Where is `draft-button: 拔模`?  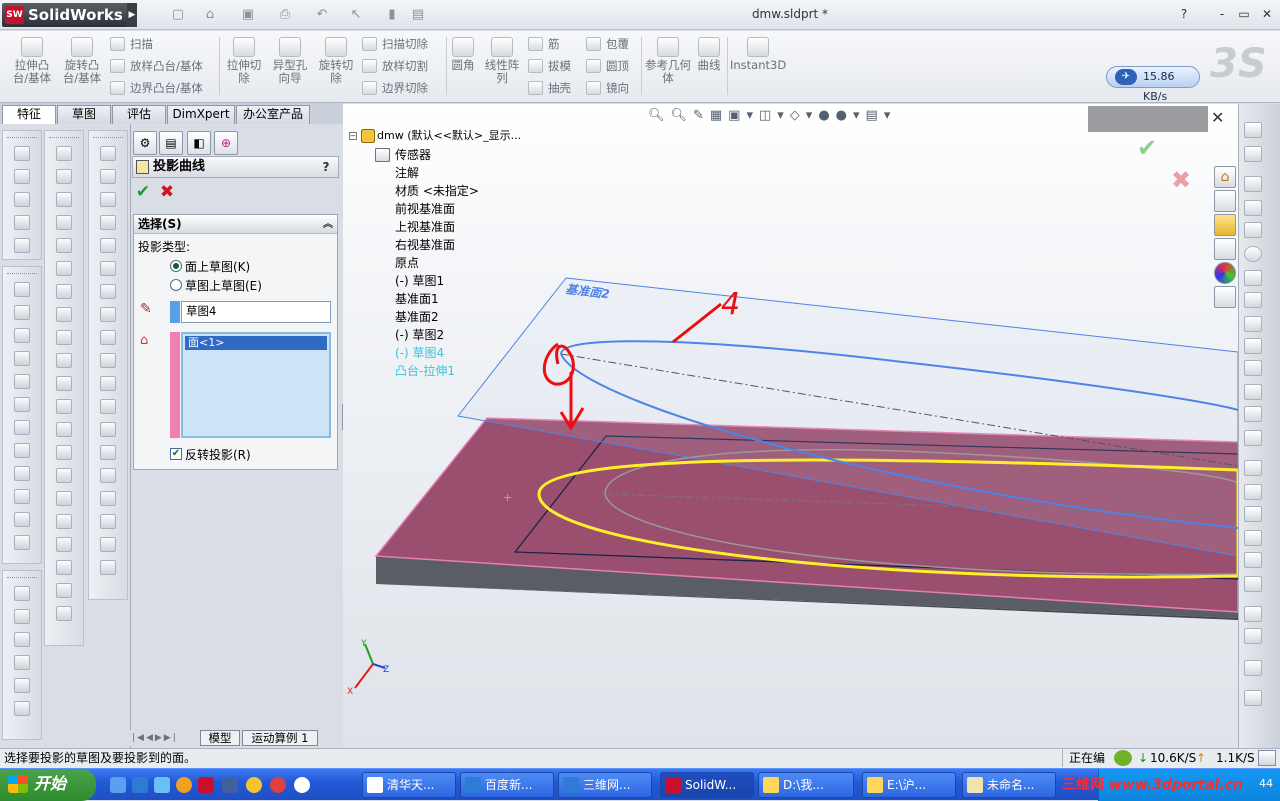
draft-button: 拔模 is located at coordinates (553, 66).